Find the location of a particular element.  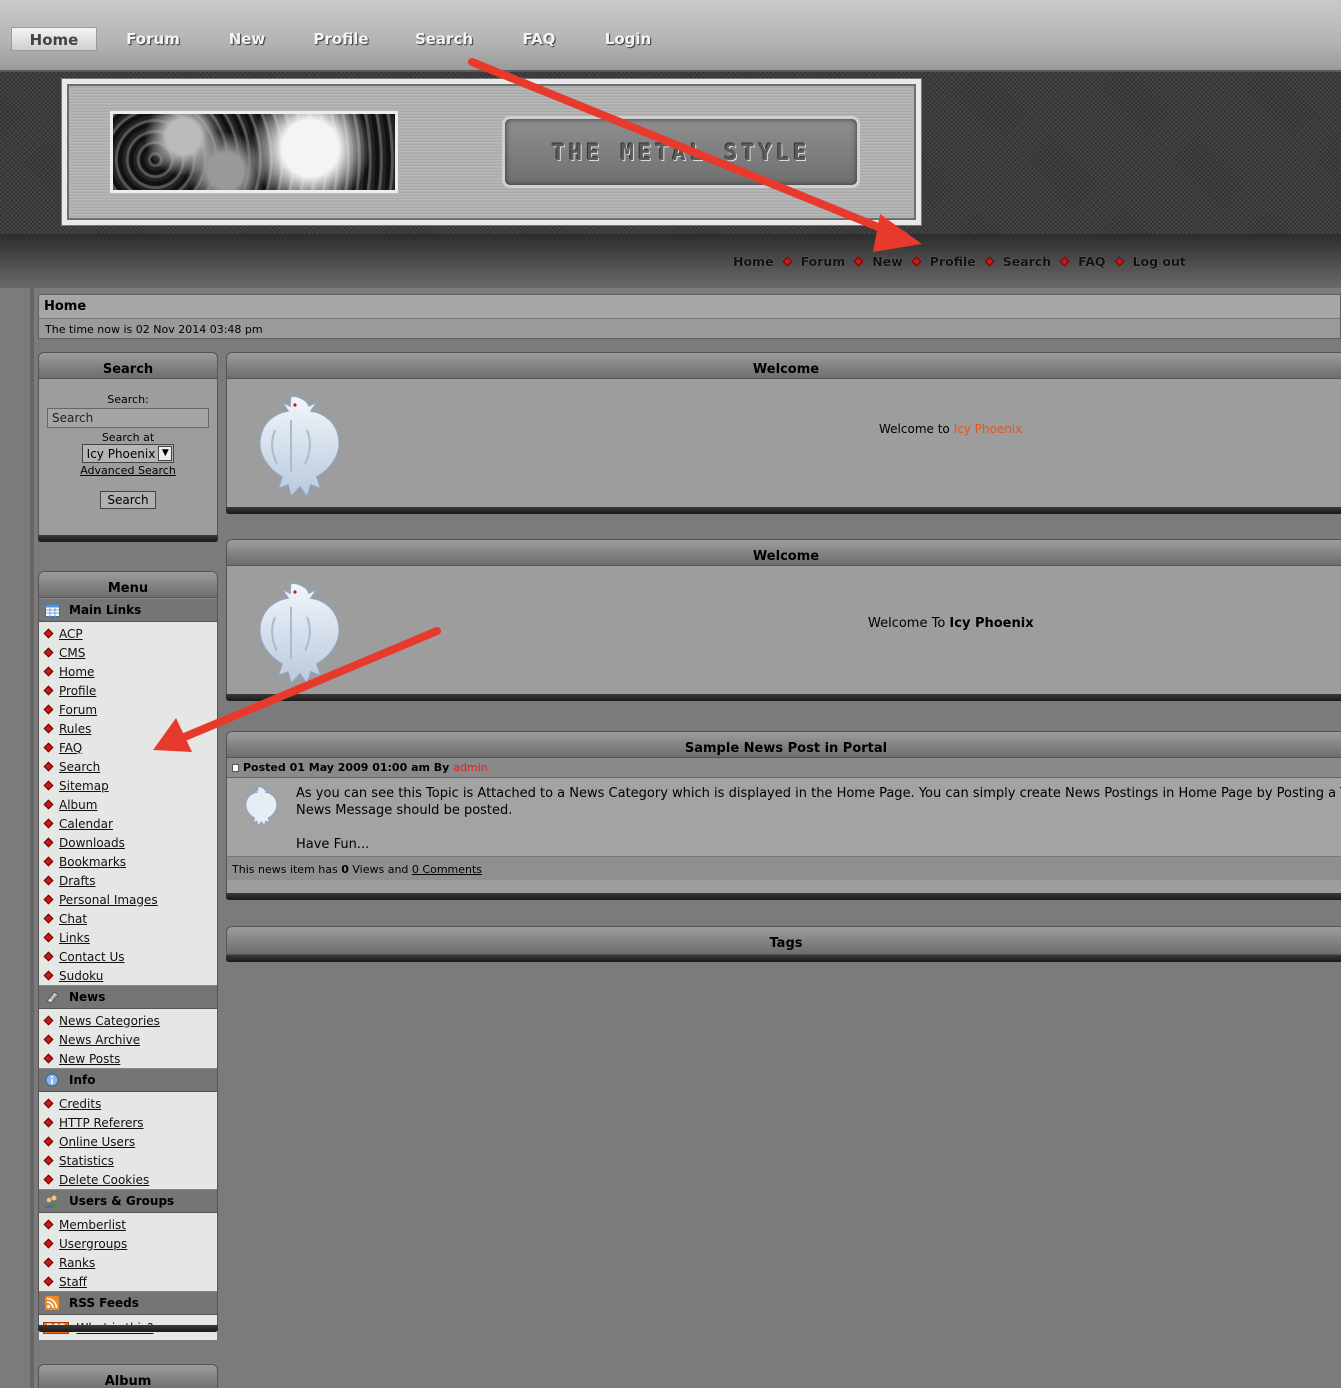

menu-link-statistics: Statistics is located at coordinates (86, 1161).